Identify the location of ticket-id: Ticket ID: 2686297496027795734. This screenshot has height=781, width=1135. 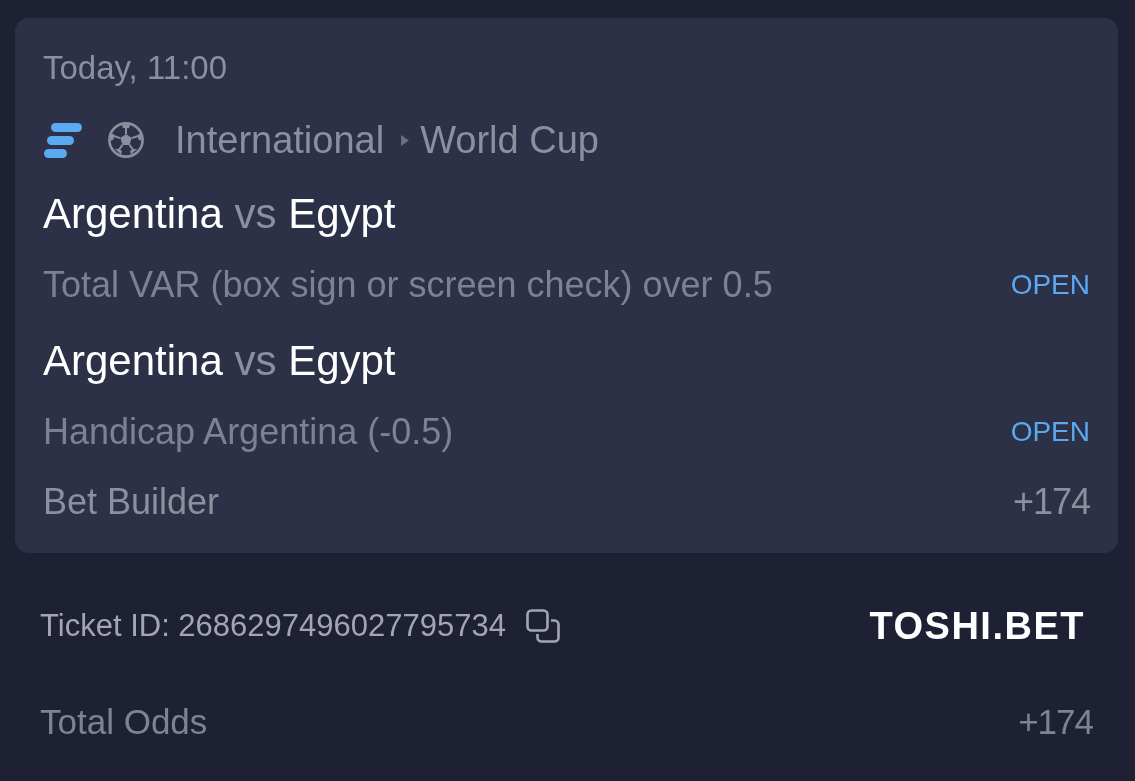
(273, 626).